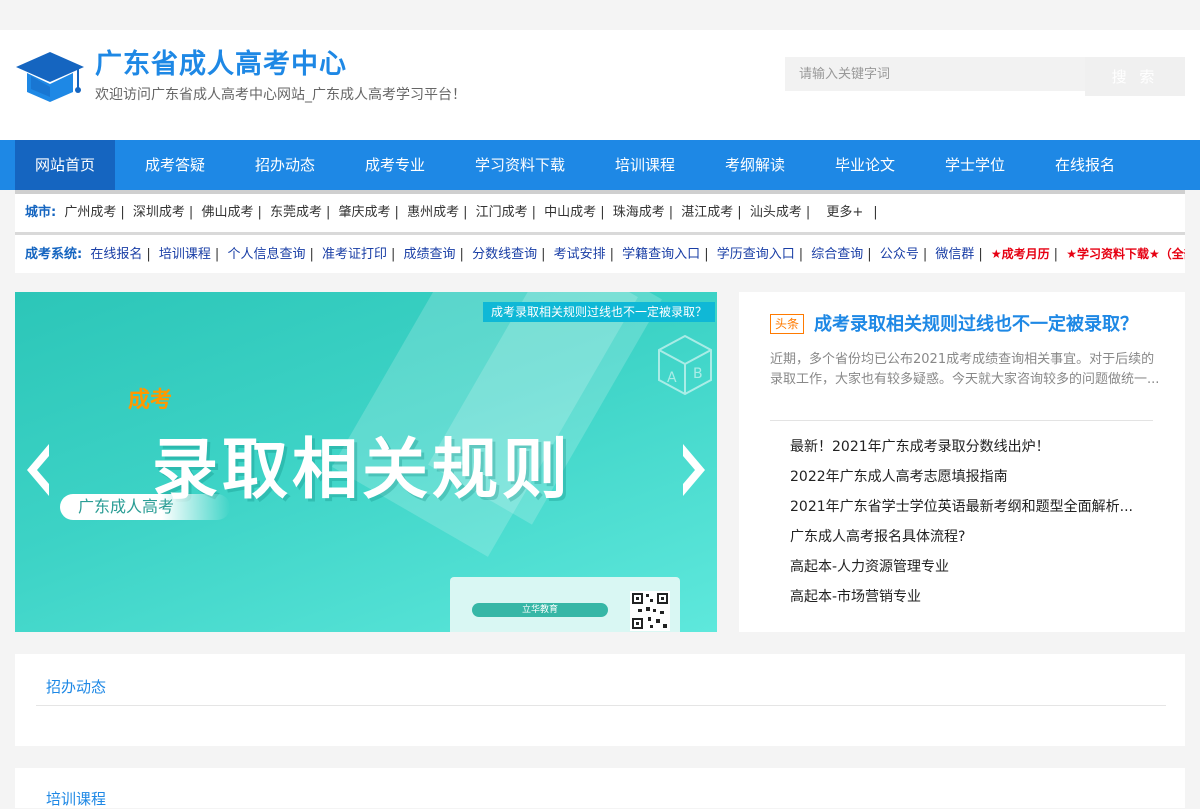  Describe the element at coordinates (76, 686) in the screenshot. I see `section-title: 招办动态` at that location.